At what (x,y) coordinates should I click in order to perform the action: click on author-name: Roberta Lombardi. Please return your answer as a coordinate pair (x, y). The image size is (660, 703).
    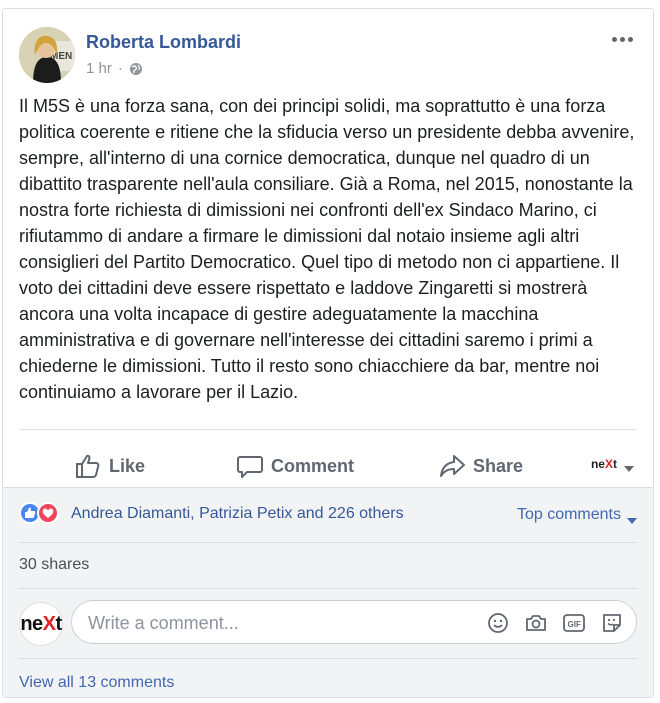
    Looking at the image, I should click on (163, 42).